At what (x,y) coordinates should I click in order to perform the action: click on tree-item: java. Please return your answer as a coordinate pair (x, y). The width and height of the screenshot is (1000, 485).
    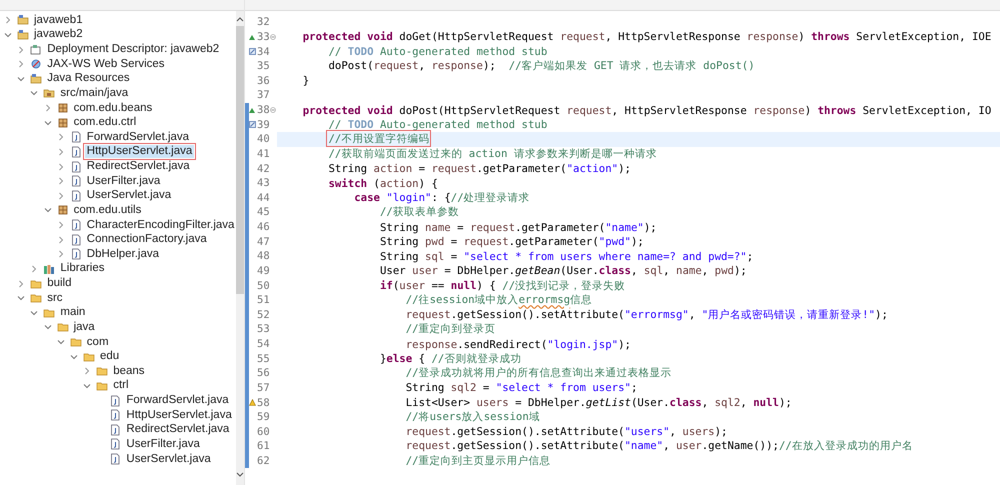
    Looking at the image, I should click on (84, 327).